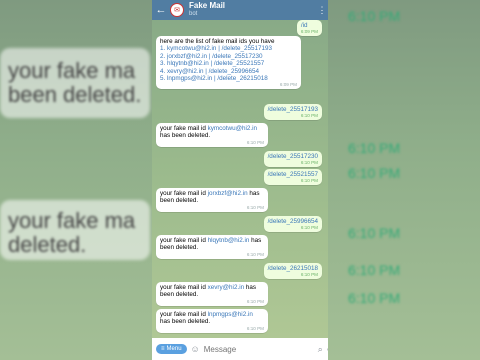  What do you see at coordinates (228, 56) in the screenshot?
I see `message-text: 2. jorxbzf@hi2.in | /delete_25517230` at bounding box center [228, 56].